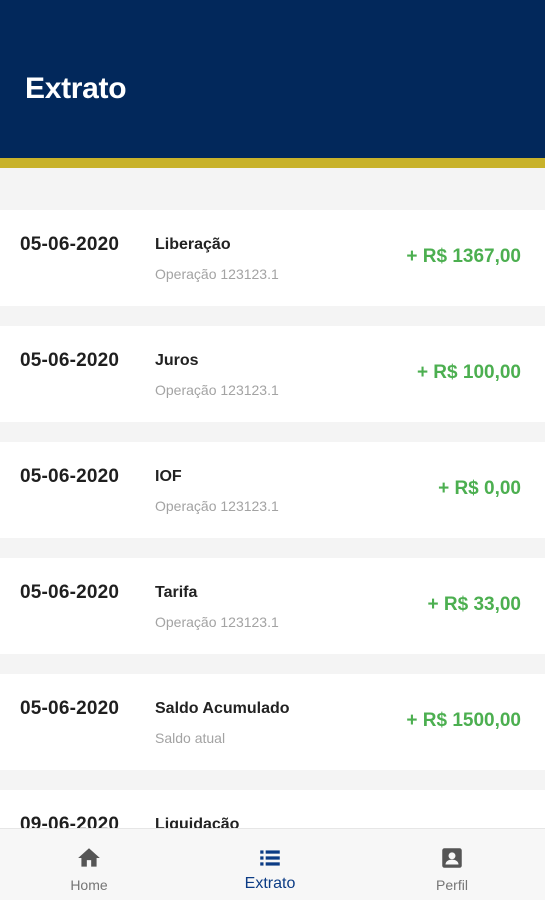 The height and width of the screenshot is (900, 545). What do you see at coordinates (270, 883) in the screenshot?
I see `nav-extrato-label: Extrato` at bounding box center [270, 883].